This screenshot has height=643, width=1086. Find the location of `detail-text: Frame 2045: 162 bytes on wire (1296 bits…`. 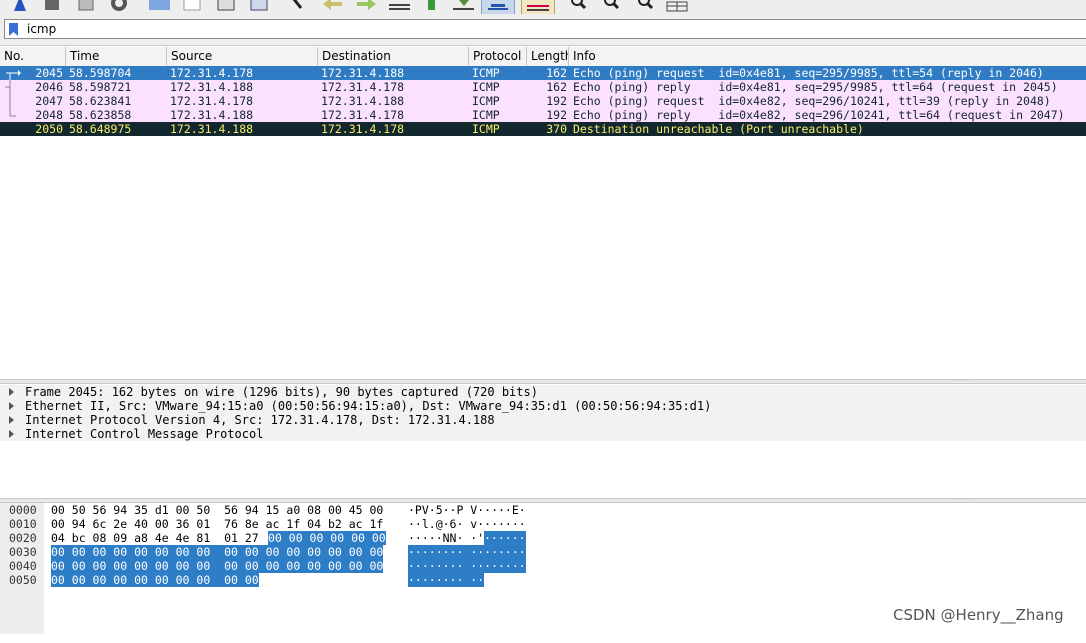

detail-text: Frame 2045: 162 bytes on wire (1296 bits… is located at coordinates (281, 392).